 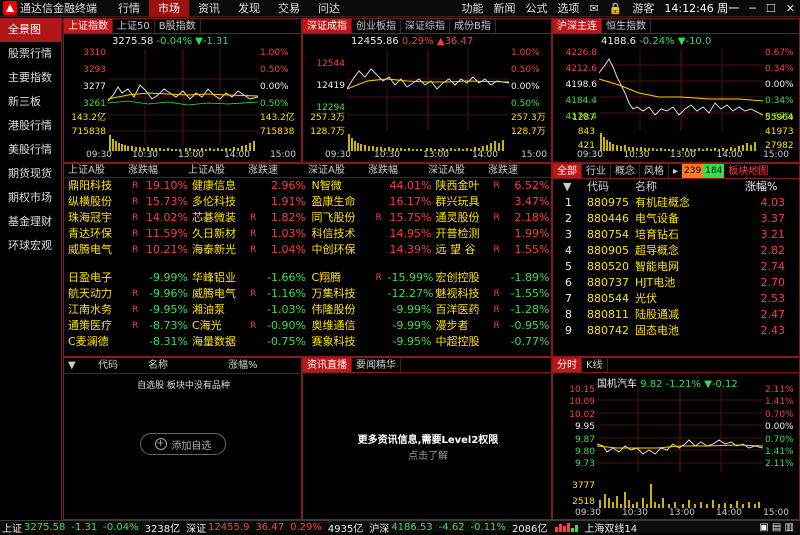 What do you see at coordinates (126, 234) in the screenshot?
I see `stock-cell: 青达环保 R 11.59%` at bounding box center [126, 234].